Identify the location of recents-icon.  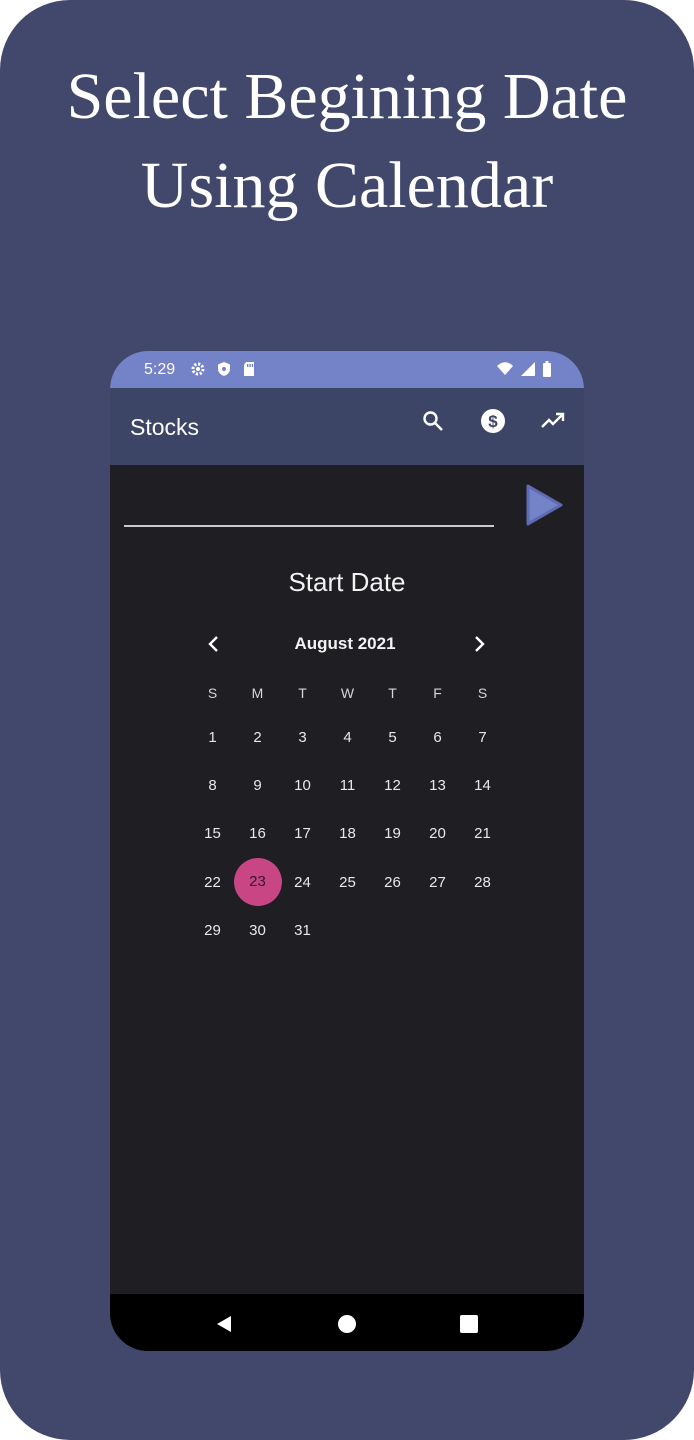
(469, 1326).